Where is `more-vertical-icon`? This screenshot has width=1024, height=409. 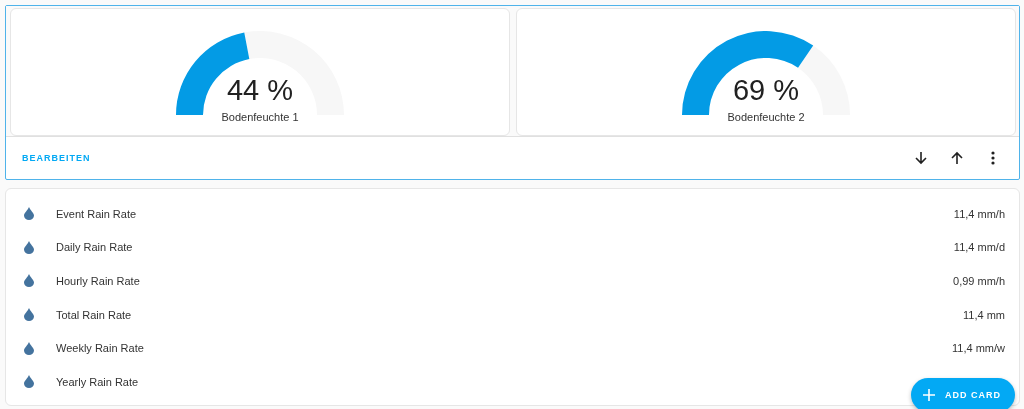 more-vertical-icon is located at coordinates (993, 158).